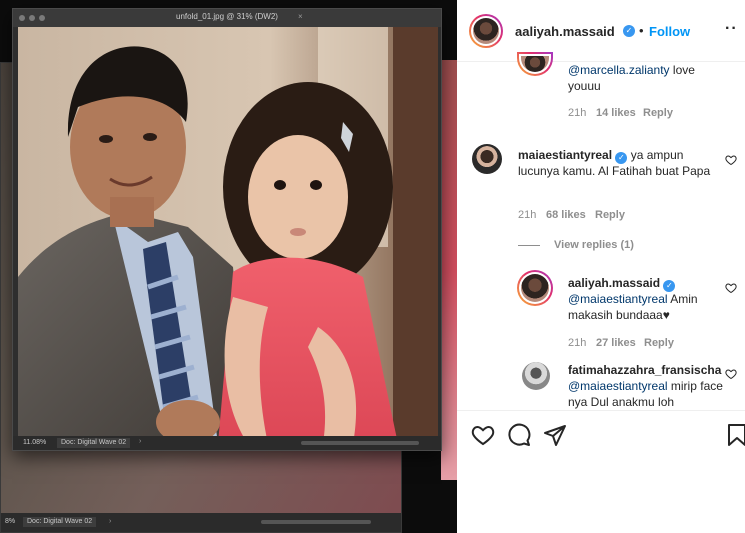 Image resolution: width=745 pixels, height=533 pixels. I want to click on reply-username: aaliyah.massaid, so click(614, 283).